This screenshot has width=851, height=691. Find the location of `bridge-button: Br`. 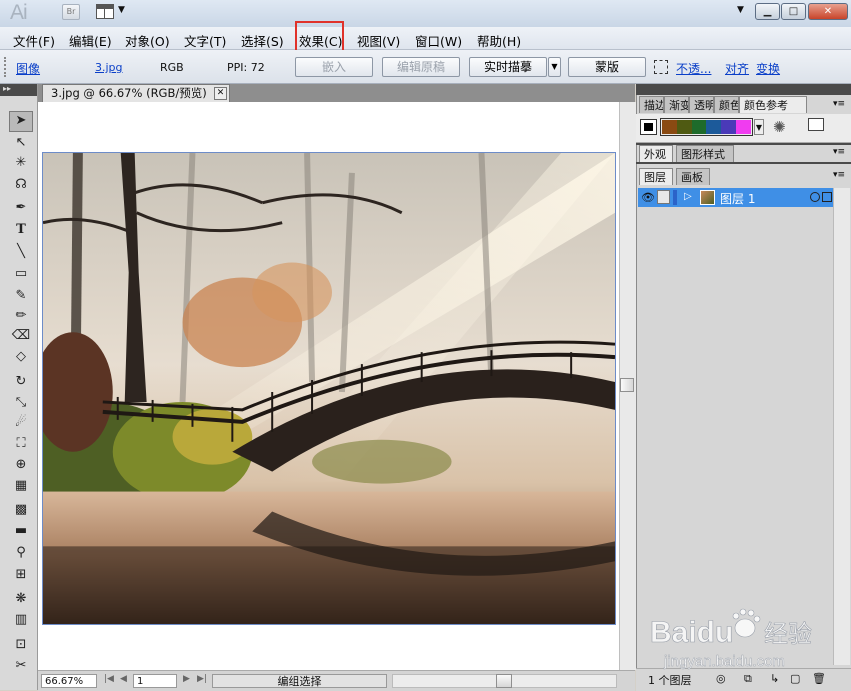

bridge-button: Br is located at coordinates (71, 12).